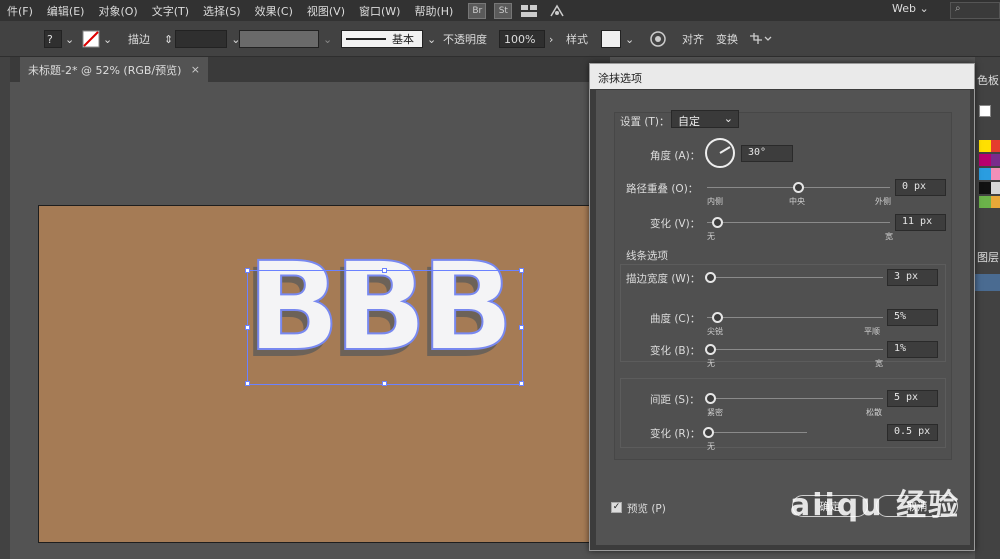  What do you see at coordinates (912, 349) in the screenshot?
I see `variation-b-field: 1%` at bounding box center [912, 349].